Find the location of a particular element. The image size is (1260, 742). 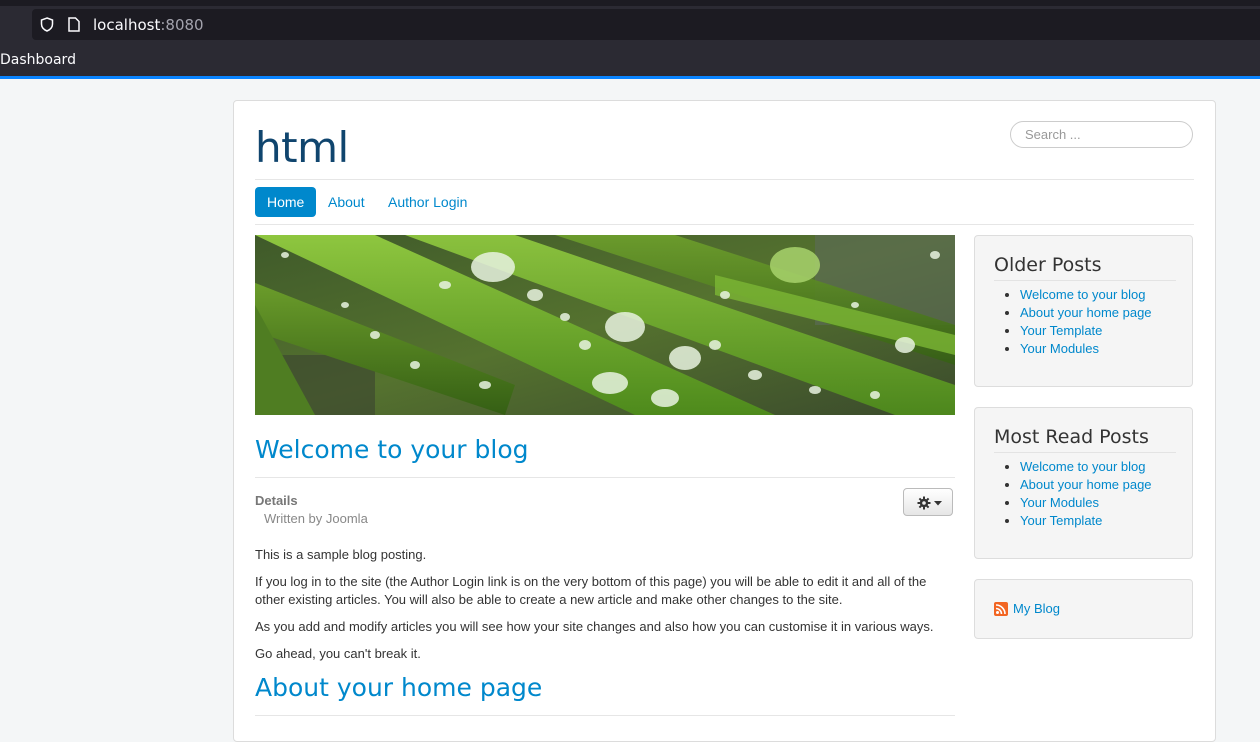

nav-home: Home is located at coordinates (286, 202).